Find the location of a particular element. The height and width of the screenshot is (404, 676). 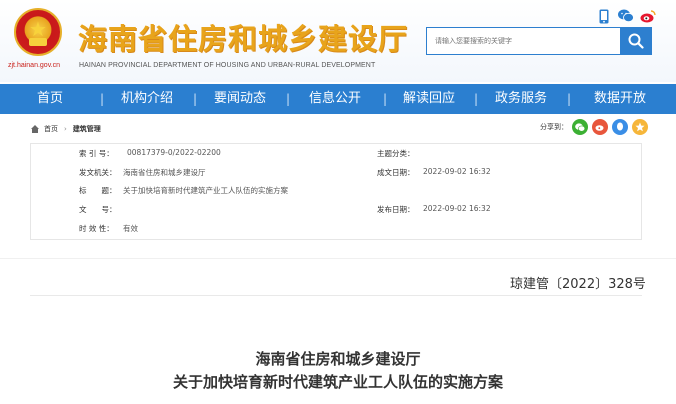

nav-home: 首页 is located at coordinates (50, 99).